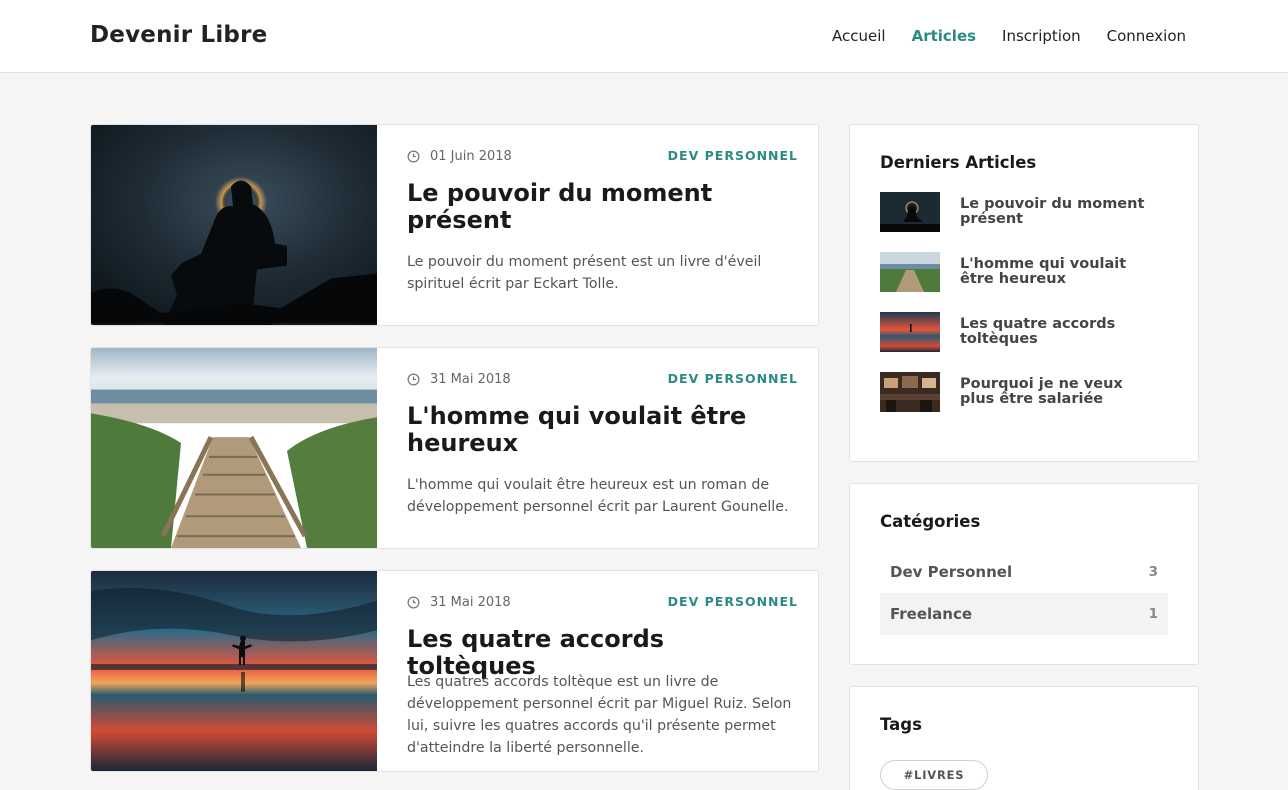 The image size is (1288, 790). What do you see at coordinates (951, 572) in the screenshot?
I see `category-name: Dev Personnel` at bounding box center [951, 572].